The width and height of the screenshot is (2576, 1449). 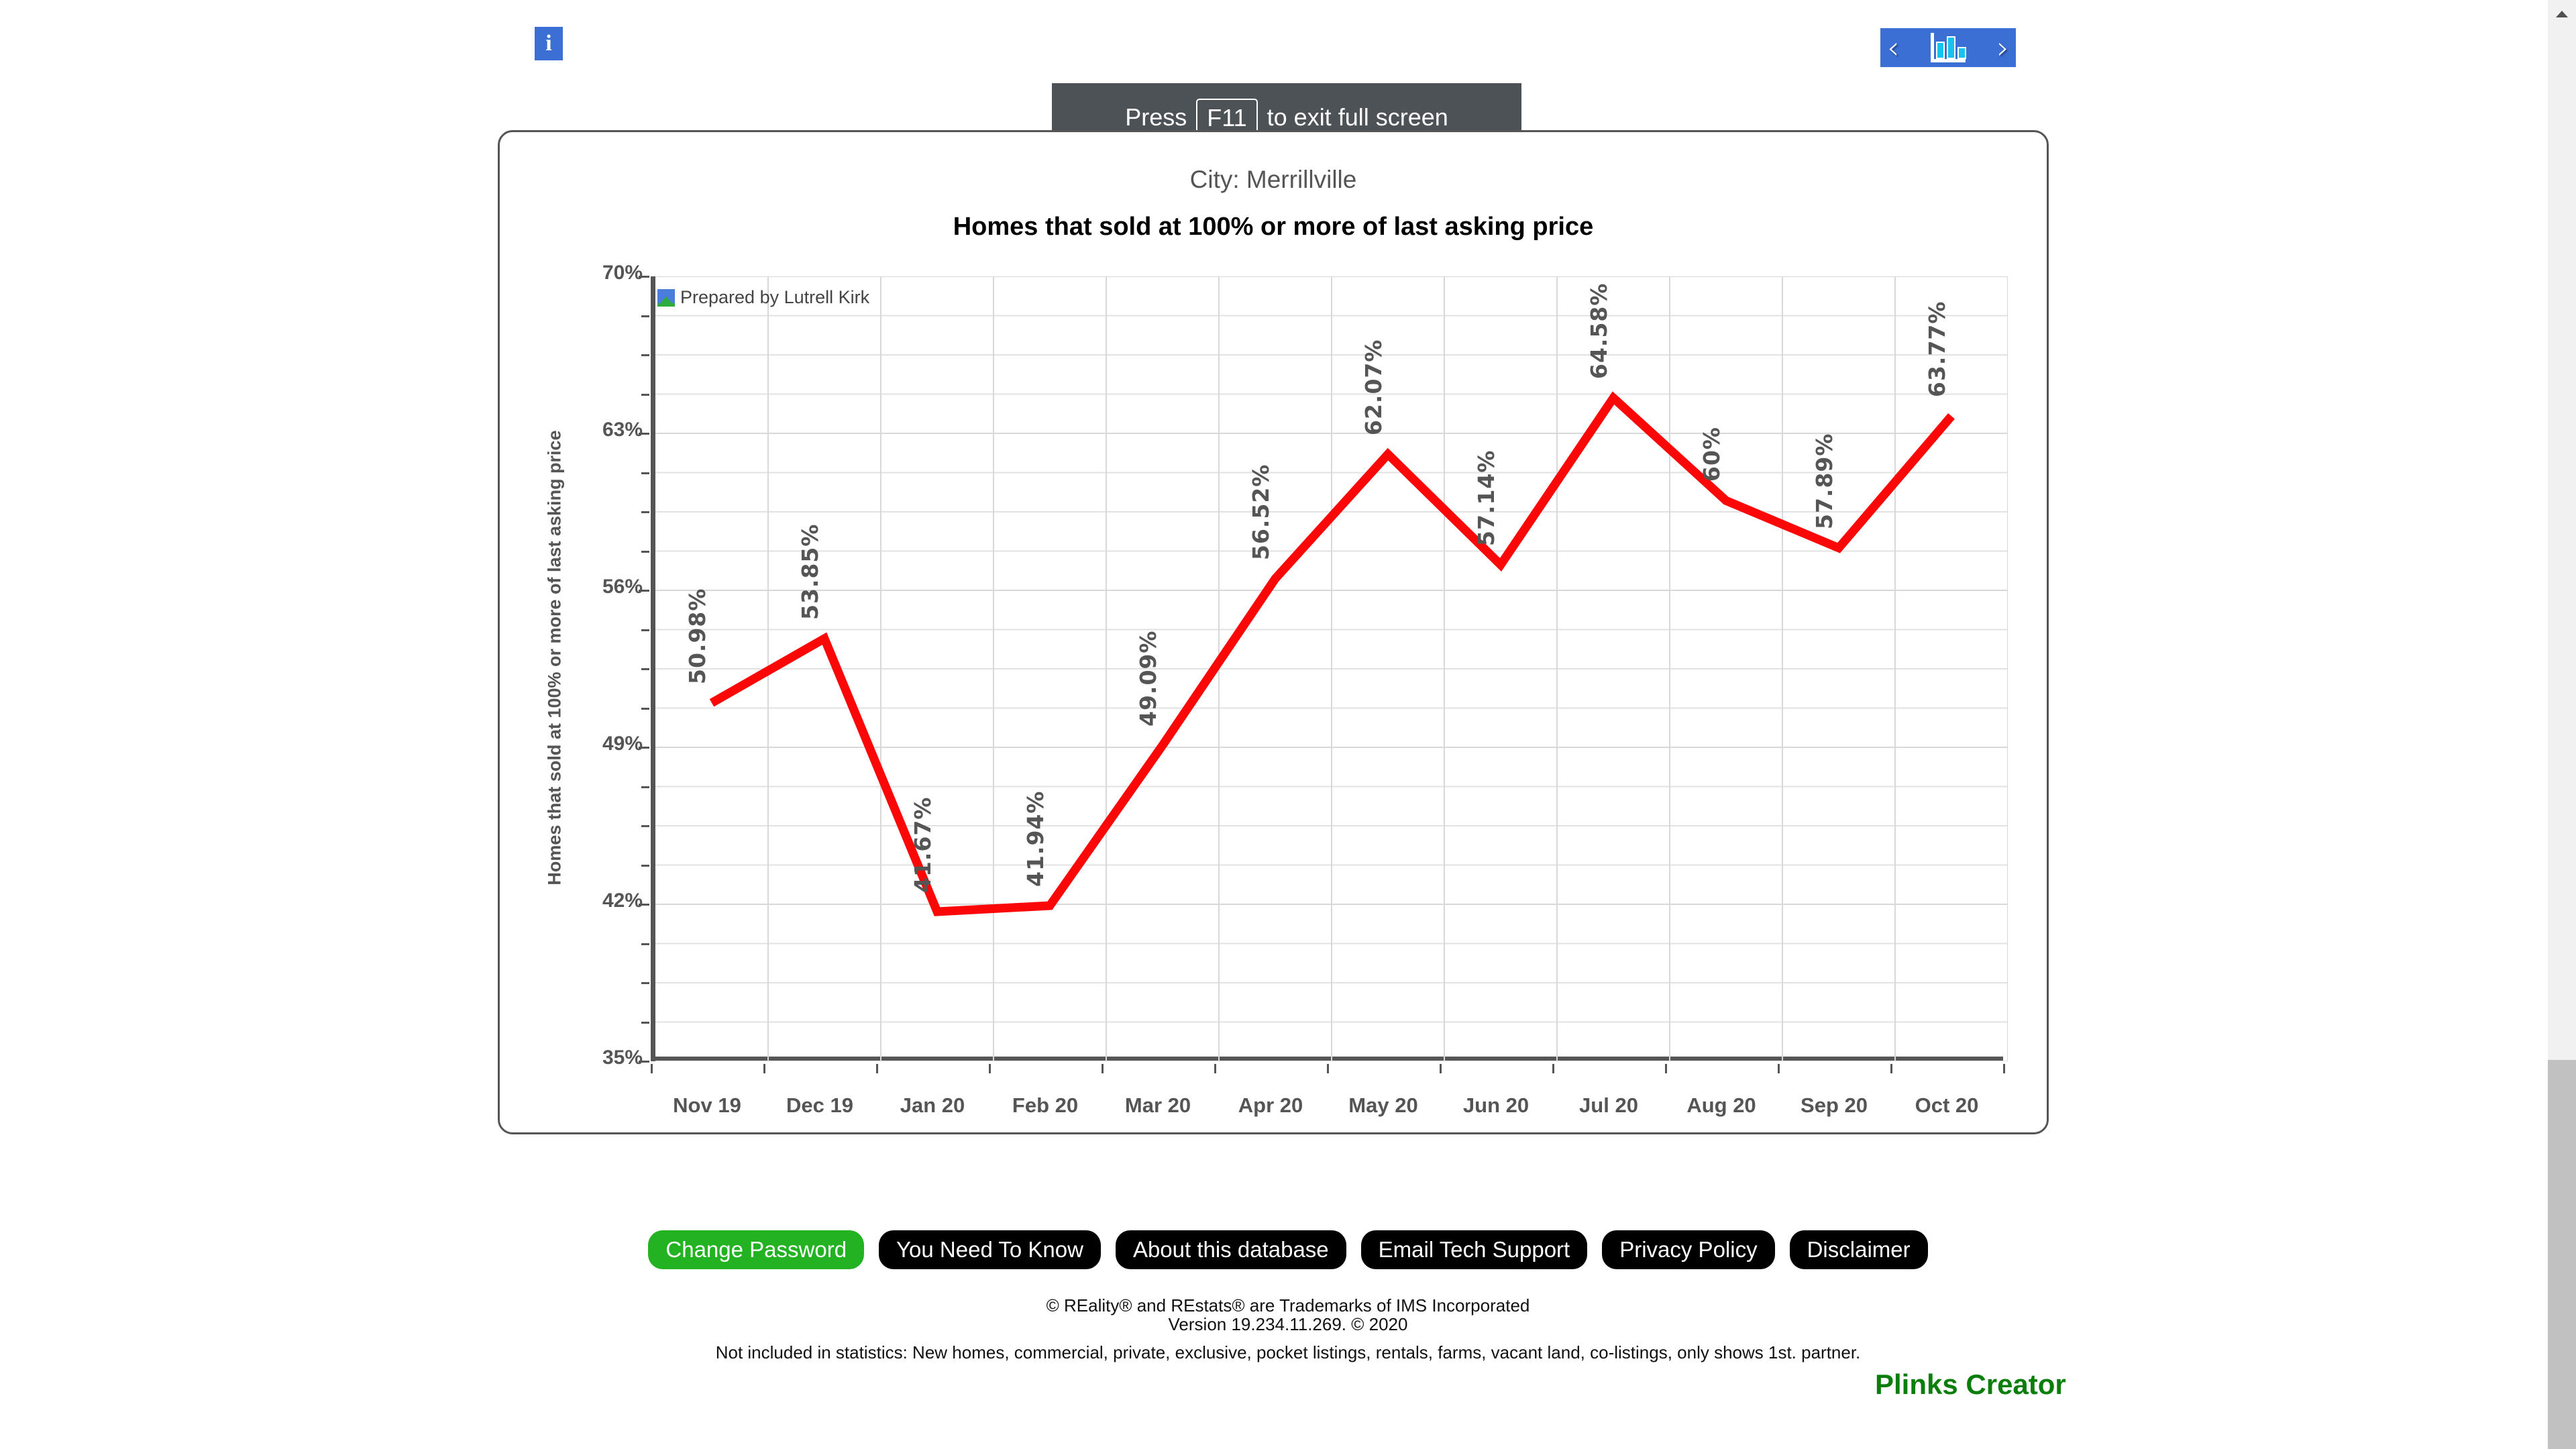 I want to click on x-tick-label: Dec 19, so click(x=819, y=1105).